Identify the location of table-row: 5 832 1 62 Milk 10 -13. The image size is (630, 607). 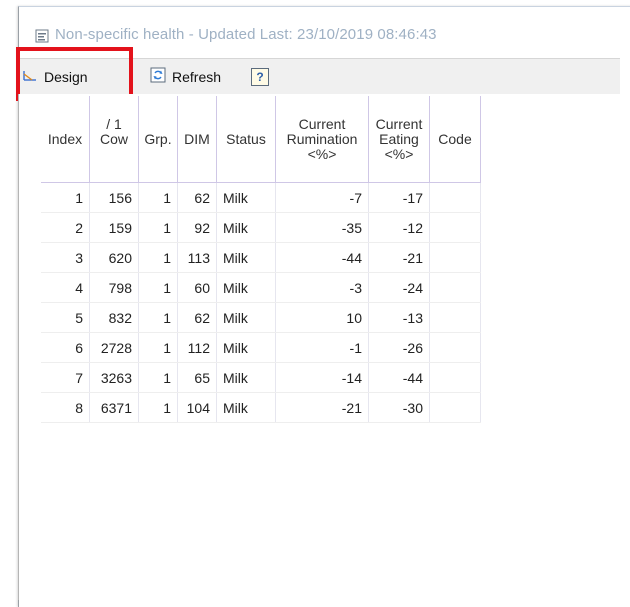
(261, 317).